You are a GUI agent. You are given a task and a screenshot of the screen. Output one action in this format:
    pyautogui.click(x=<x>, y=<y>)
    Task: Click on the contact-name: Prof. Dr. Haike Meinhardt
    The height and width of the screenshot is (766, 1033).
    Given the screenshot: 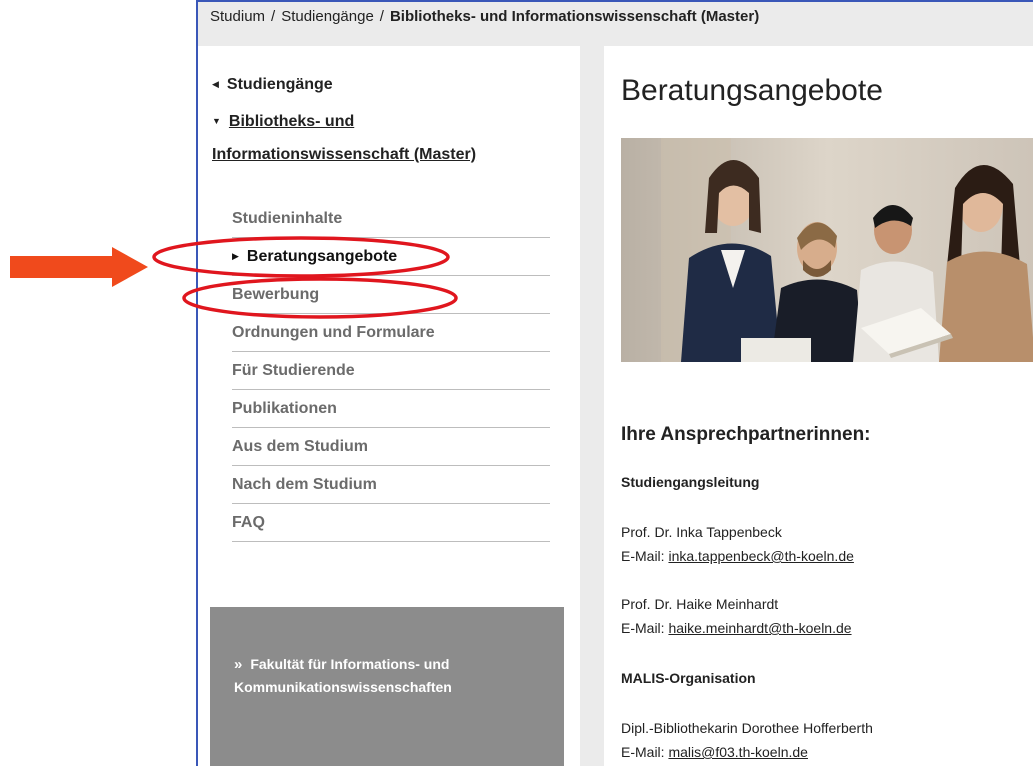 What is the action you would take?
    pyautogui.click(x=700, y=604)
    